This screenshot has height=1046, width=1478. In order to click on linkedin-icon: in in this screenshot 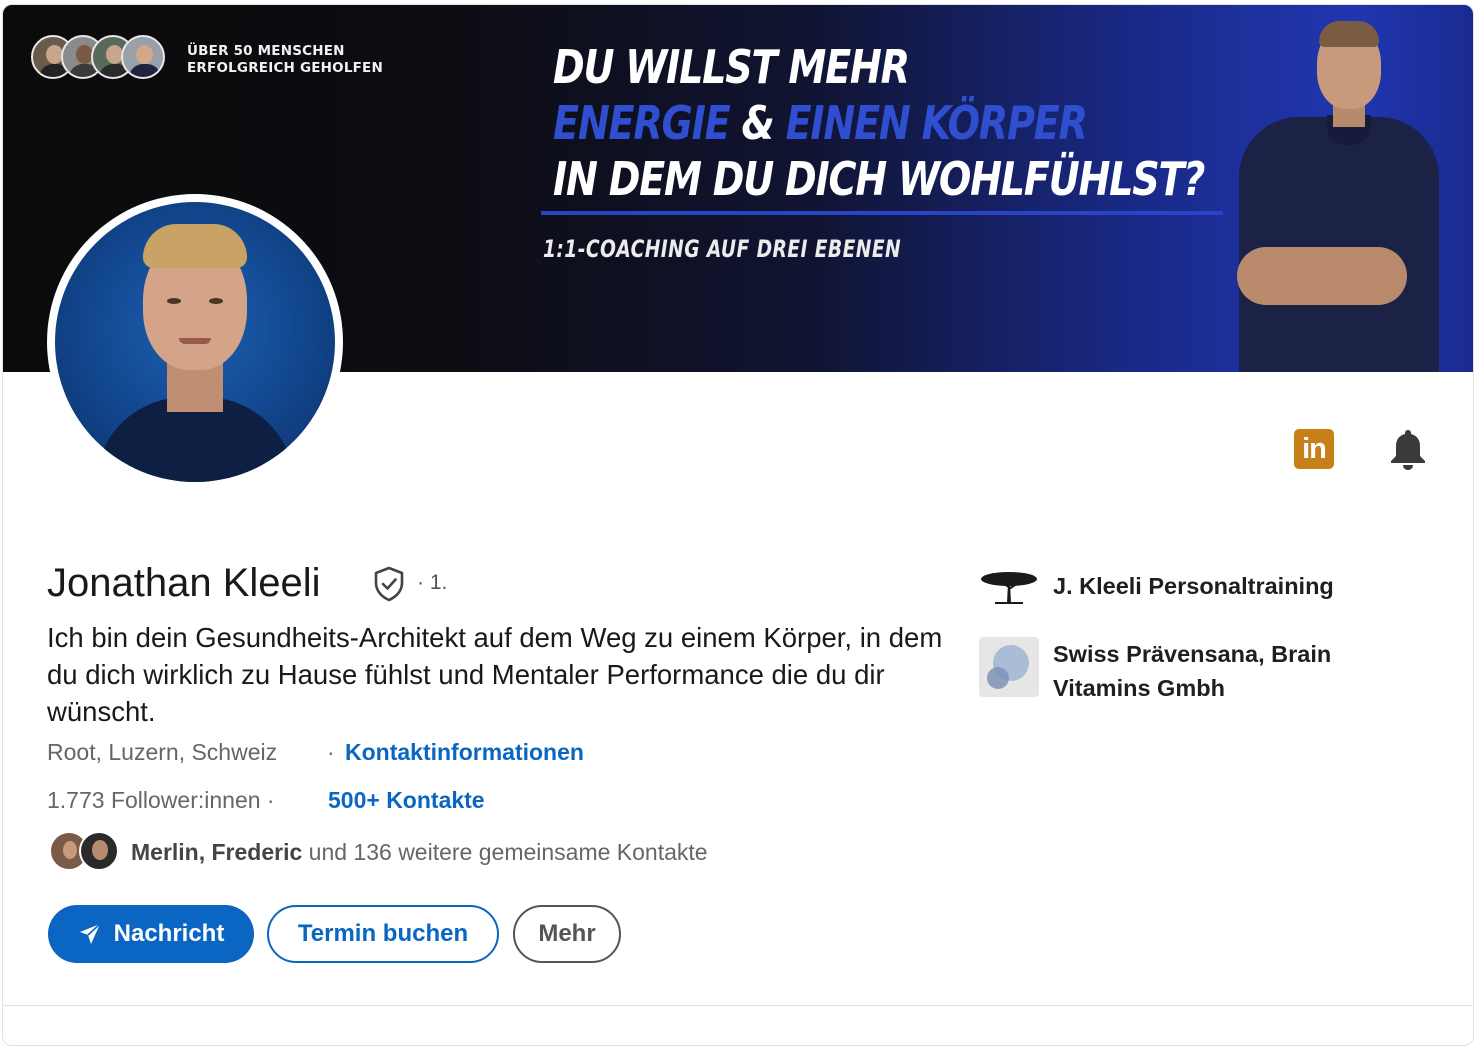, I will do `click(1314, 449)`.